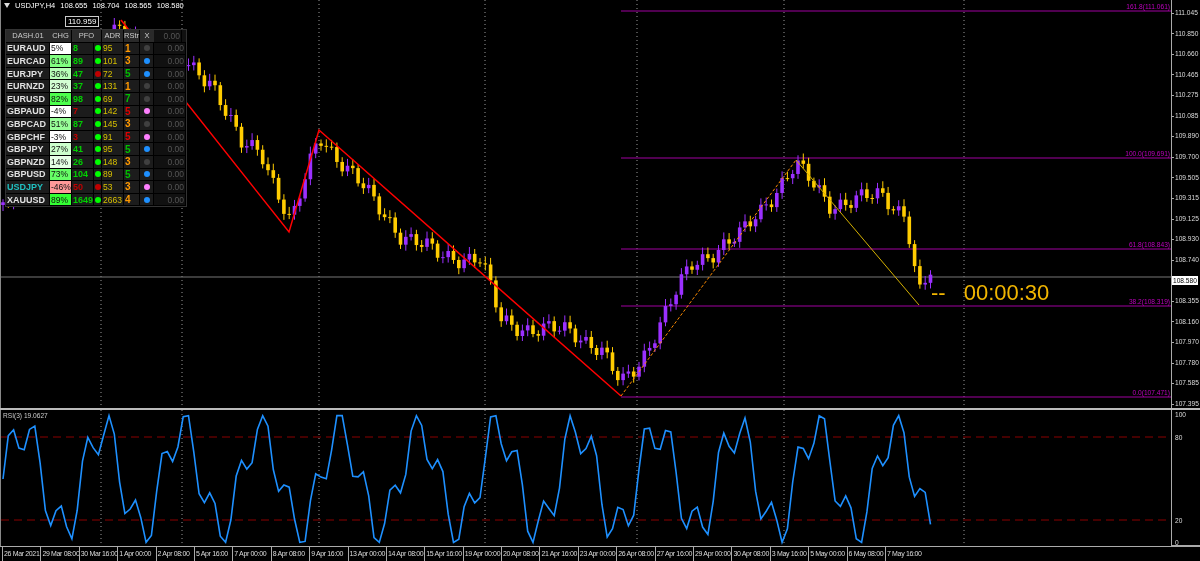 The image size is (1200, 561). Describe the element at coordinates (61, 61) in the screenshot. I see `change-percent: 61%` at that location.